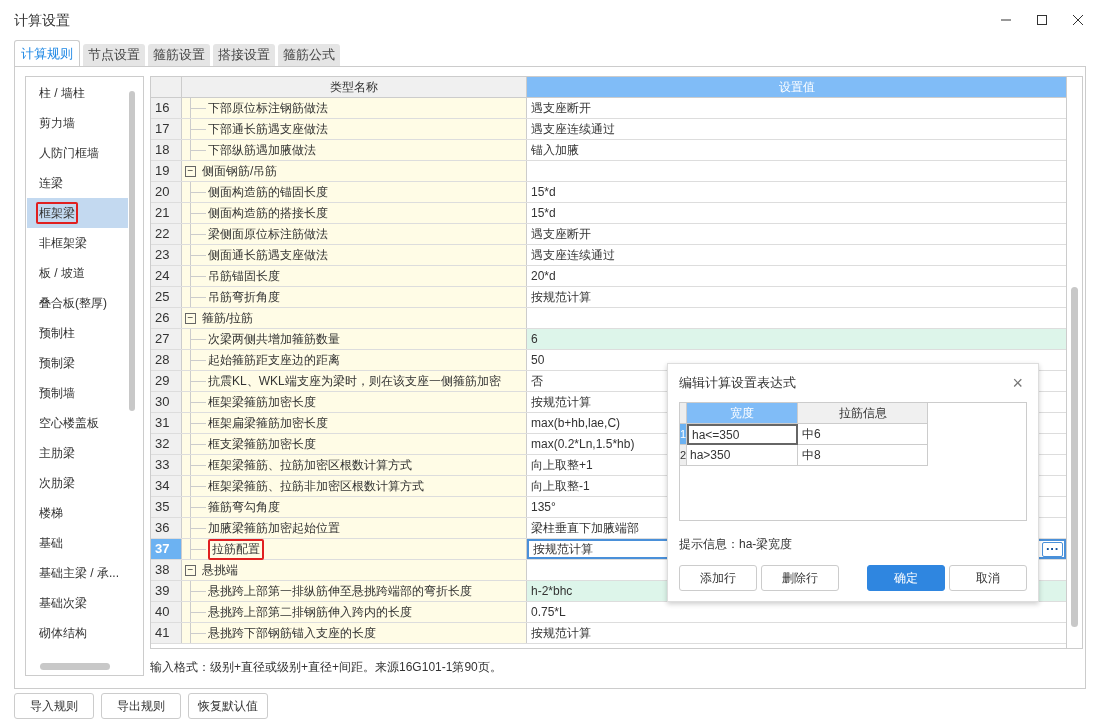 The image size is (1100, 724). Describe the element at coordinates (166, 234) in the screenshot. I see `row-number: 22` at that location.